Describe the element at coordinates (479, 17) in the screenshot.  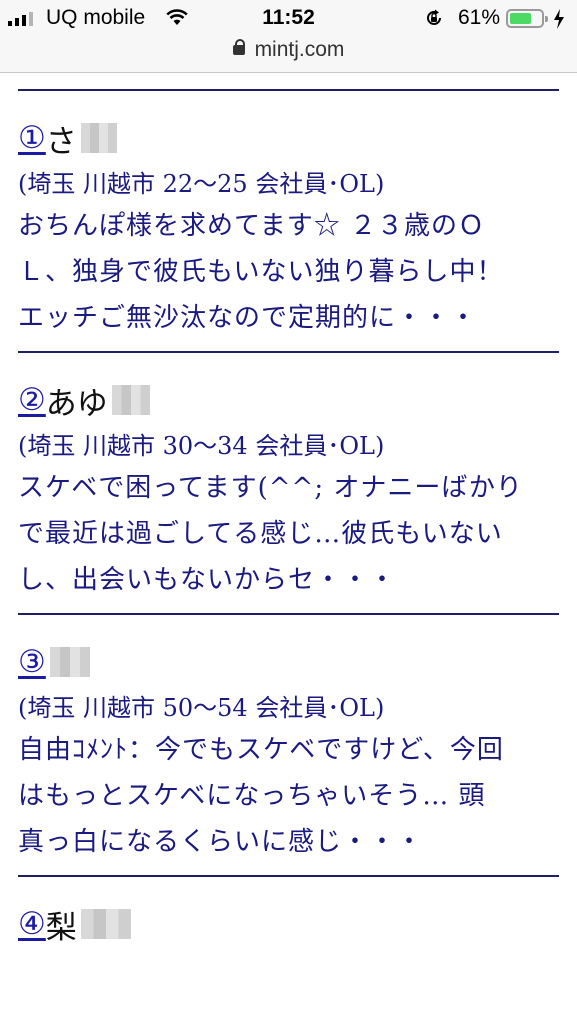
I see `battery-percent: 61%` at that location.